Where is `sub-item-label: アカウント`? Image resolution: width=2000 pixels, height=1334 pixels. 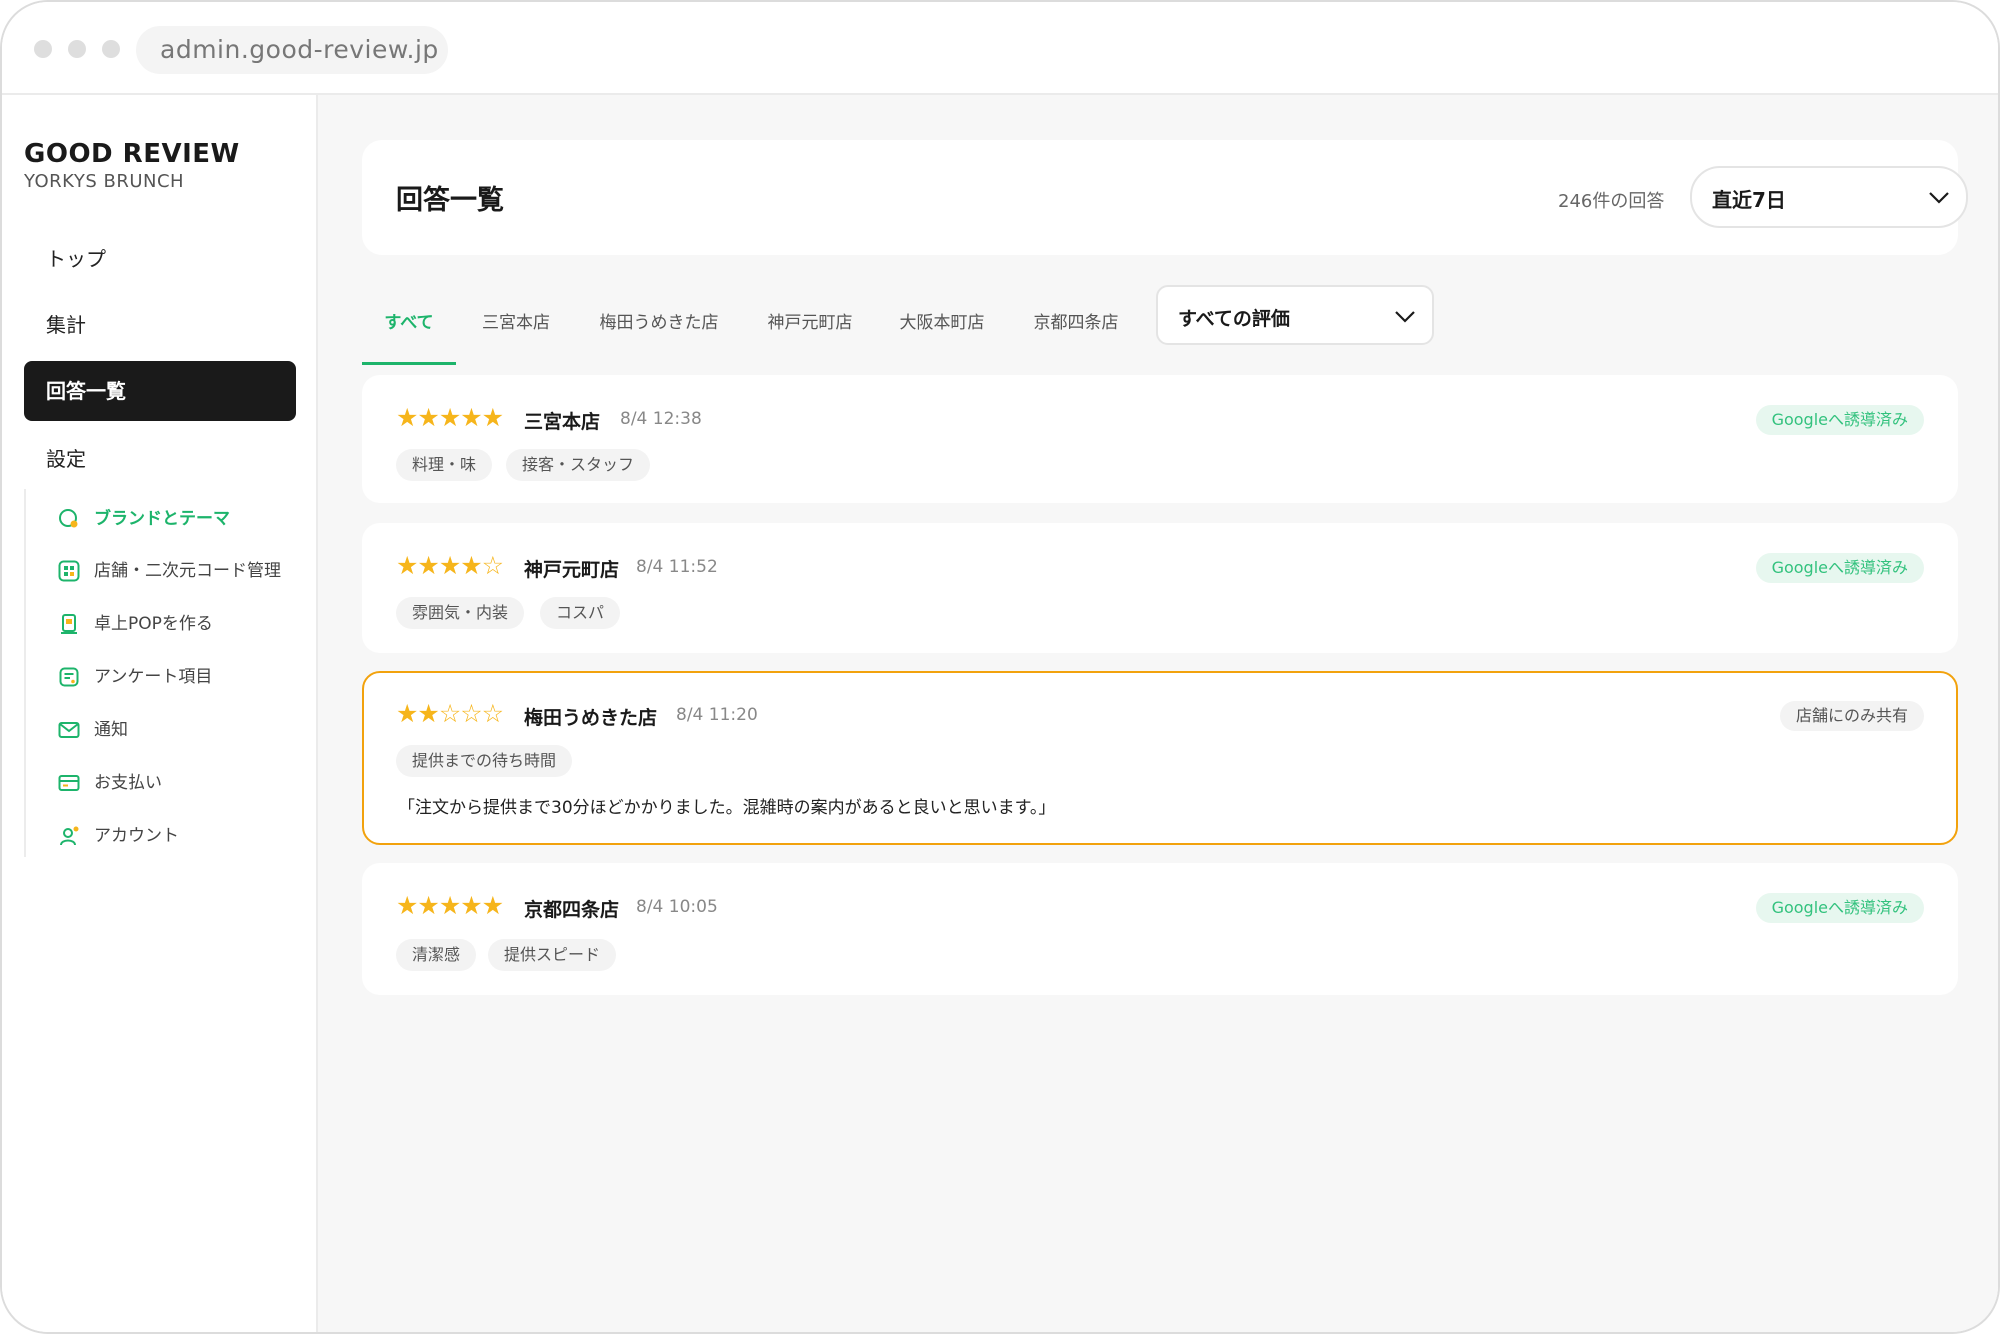 sub-item-label: アカウント is located at coordinates (136, 836).